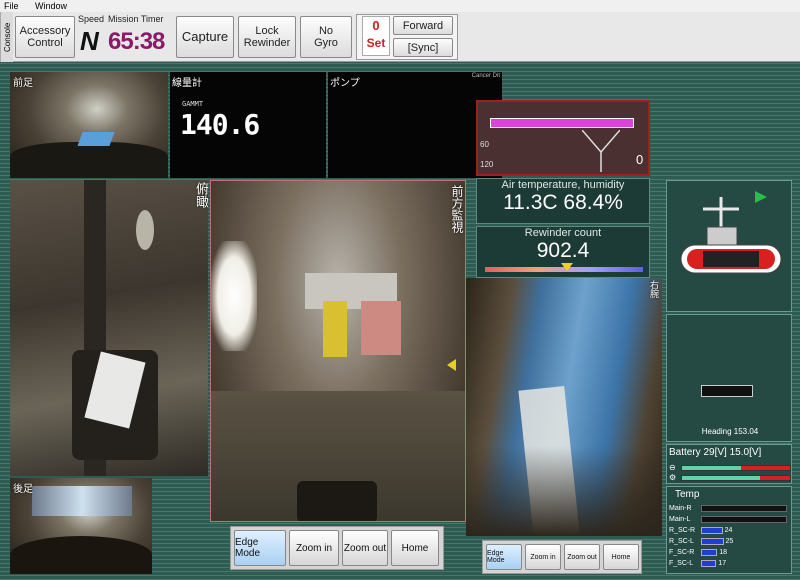  I want to click on temperature-row: Main-L, so click(730, 519).